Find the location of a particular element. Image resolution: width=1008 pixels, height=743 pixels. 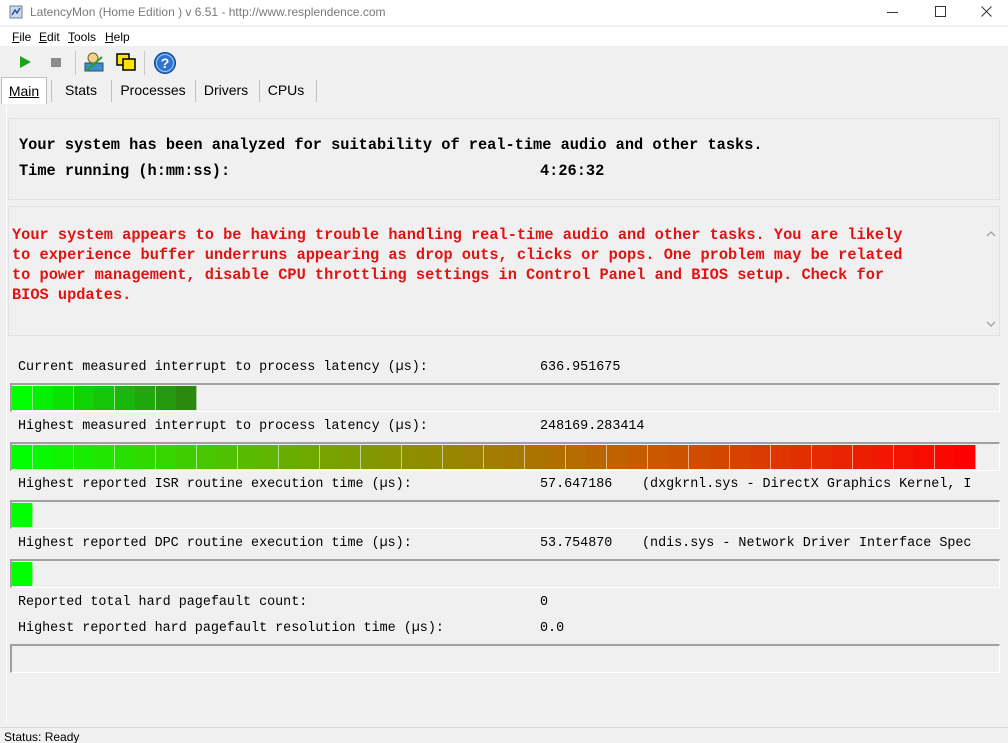

menu-file: File is located at coordinates (21, 37).